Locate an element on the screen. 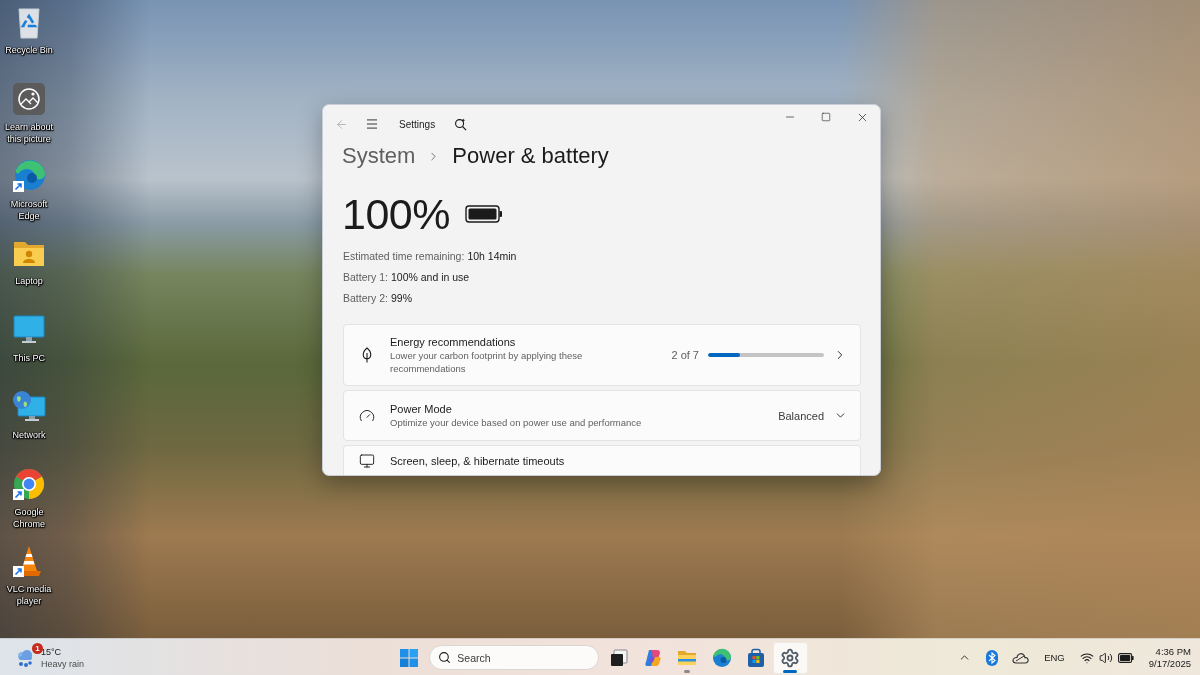 The height and width of the screenshot is (675, 1200). detail-label: Battery 1: is located at coordinates (365, 277).